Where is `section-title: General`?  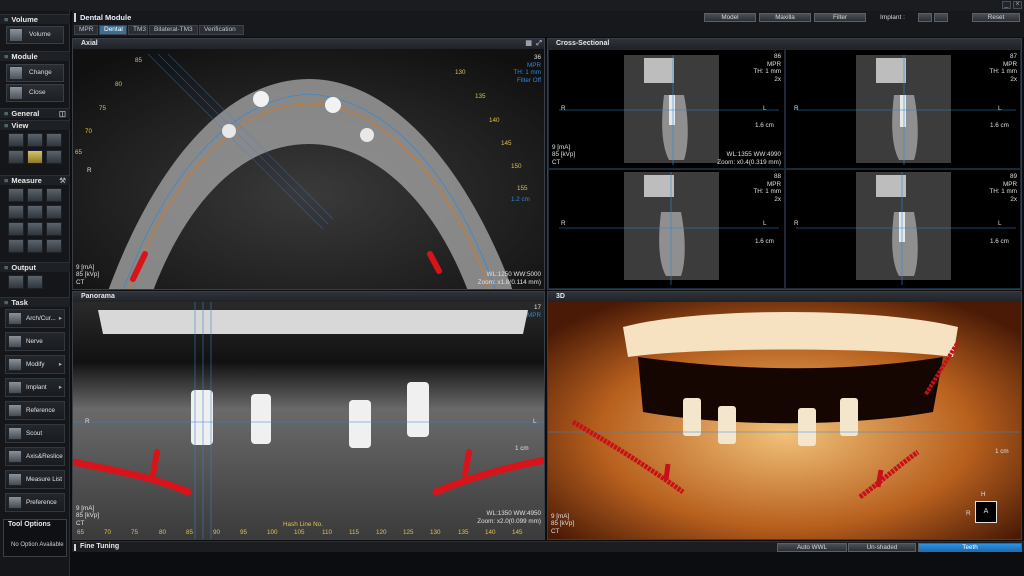
section-title: General is located at coordinates (25, 113).